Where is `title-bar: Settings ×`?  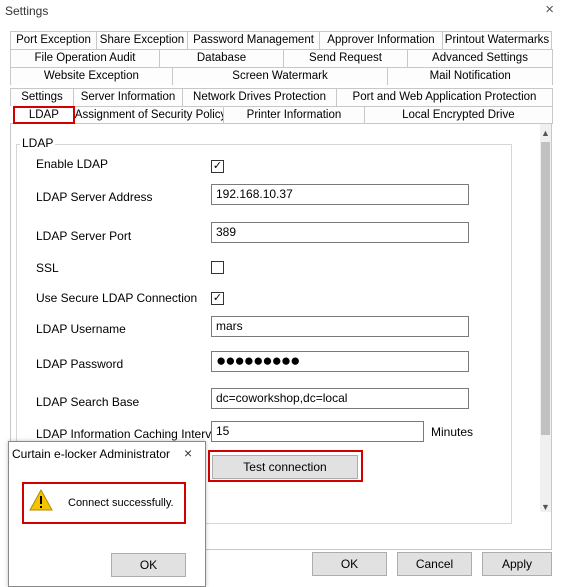
title-bar: Settings × is located at coordinates (281, 11).